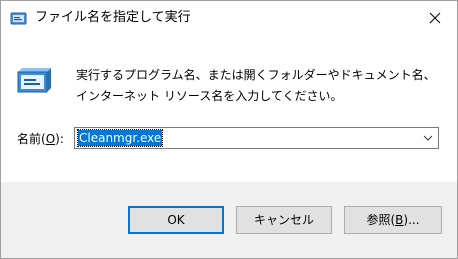 The width and height of the screenshot is (458, 259). What do you see at coordinates (381, 220) in the screenshot?
I see `browse-label-prefix: 参照(` at bounding box center [381, 220].